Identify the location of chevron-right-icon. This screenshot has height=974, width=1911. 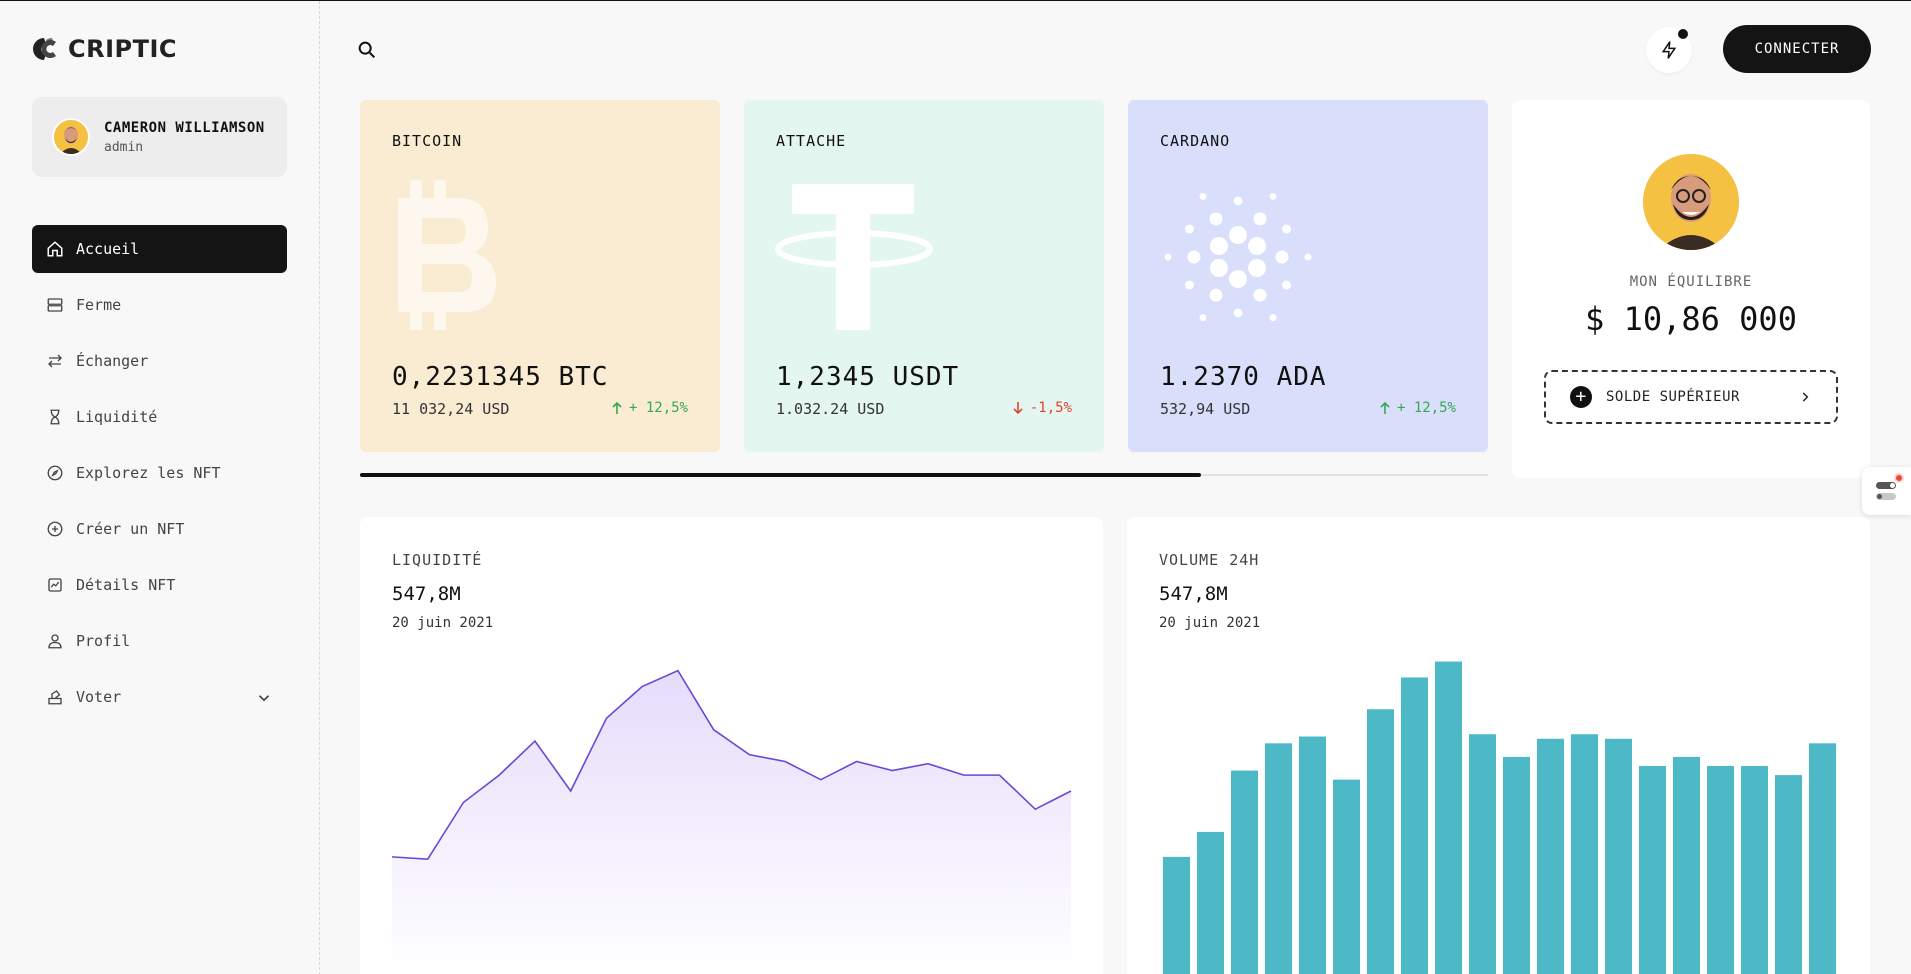
(1805, 397).